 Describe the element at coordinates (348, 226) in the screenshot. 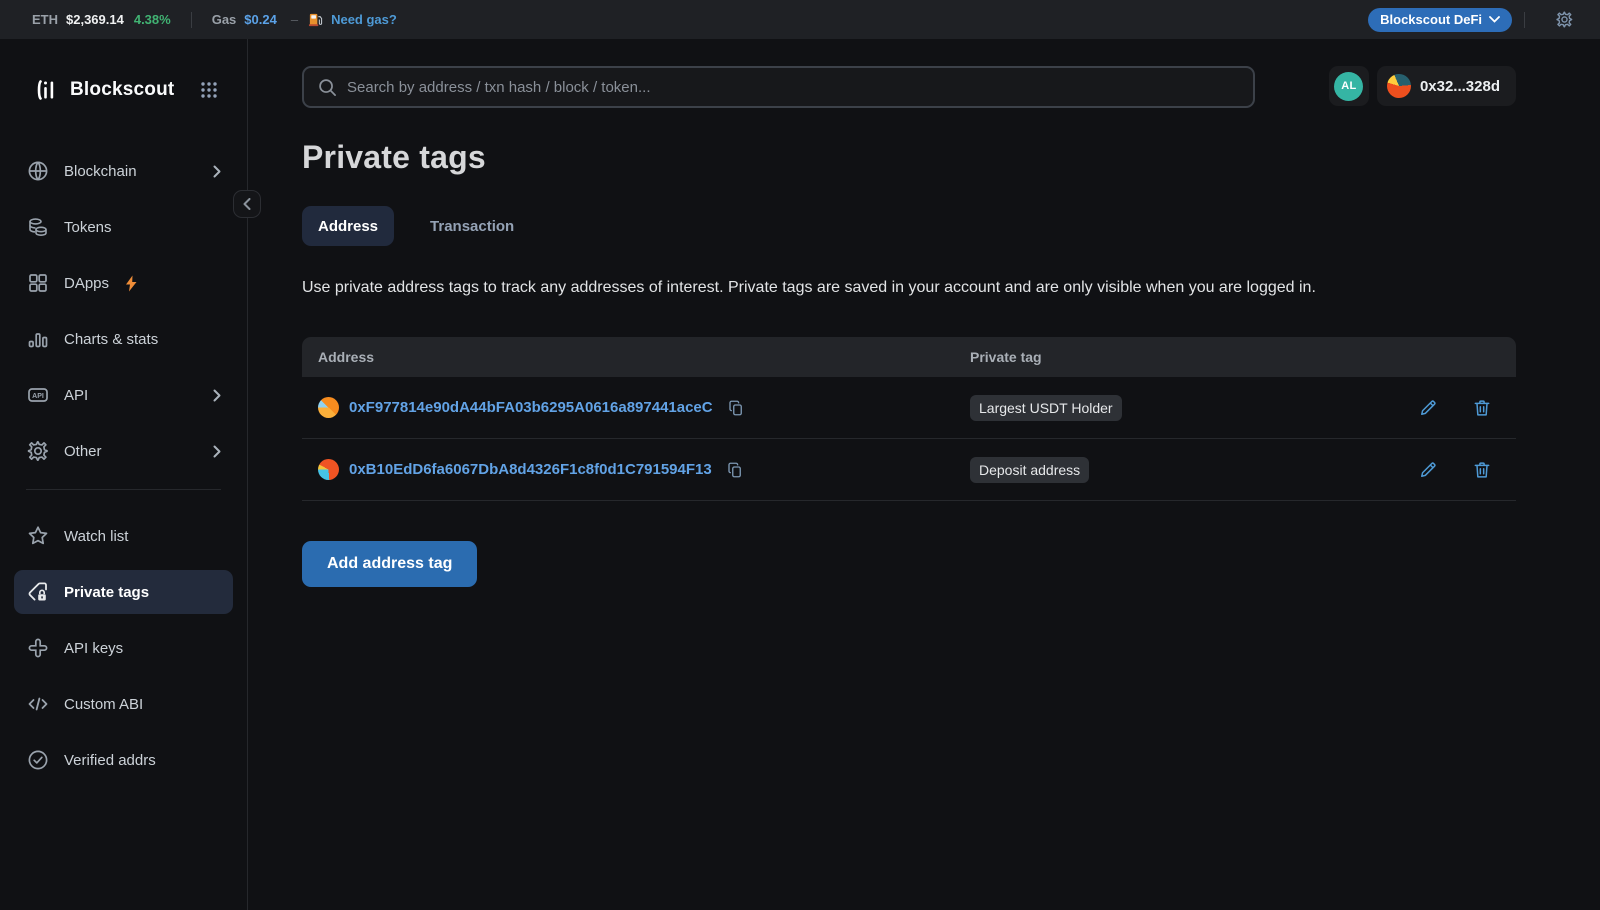

I see `tab-address: Address` at that location.